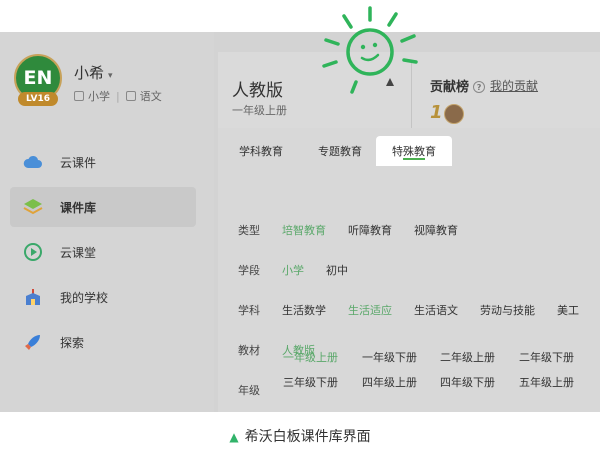 Image resolution: width=600 pixels, height=455 pixels. I want to click on filter-label: 类型, so click(249, 230).